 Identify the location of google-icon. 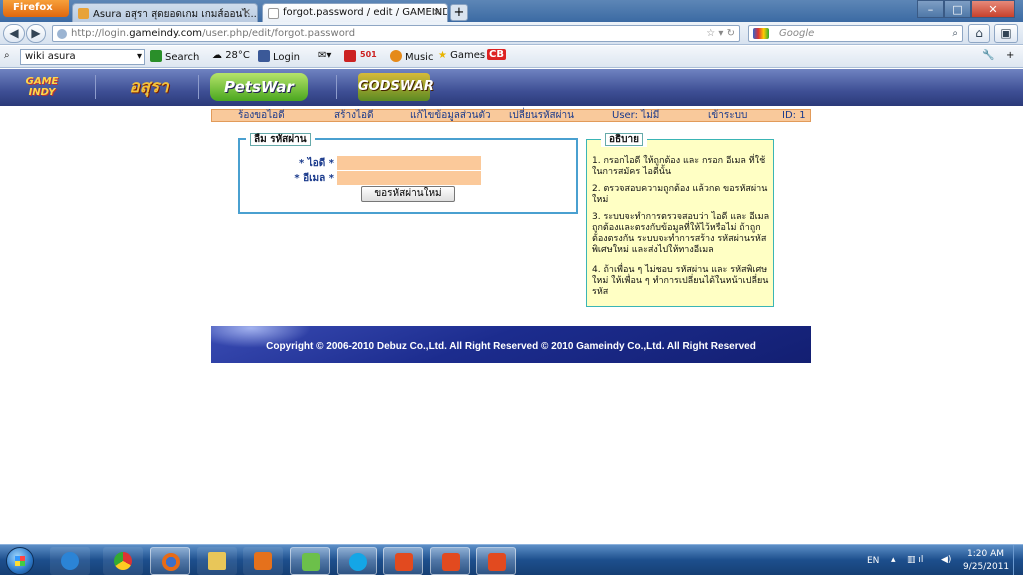
(761, 33).